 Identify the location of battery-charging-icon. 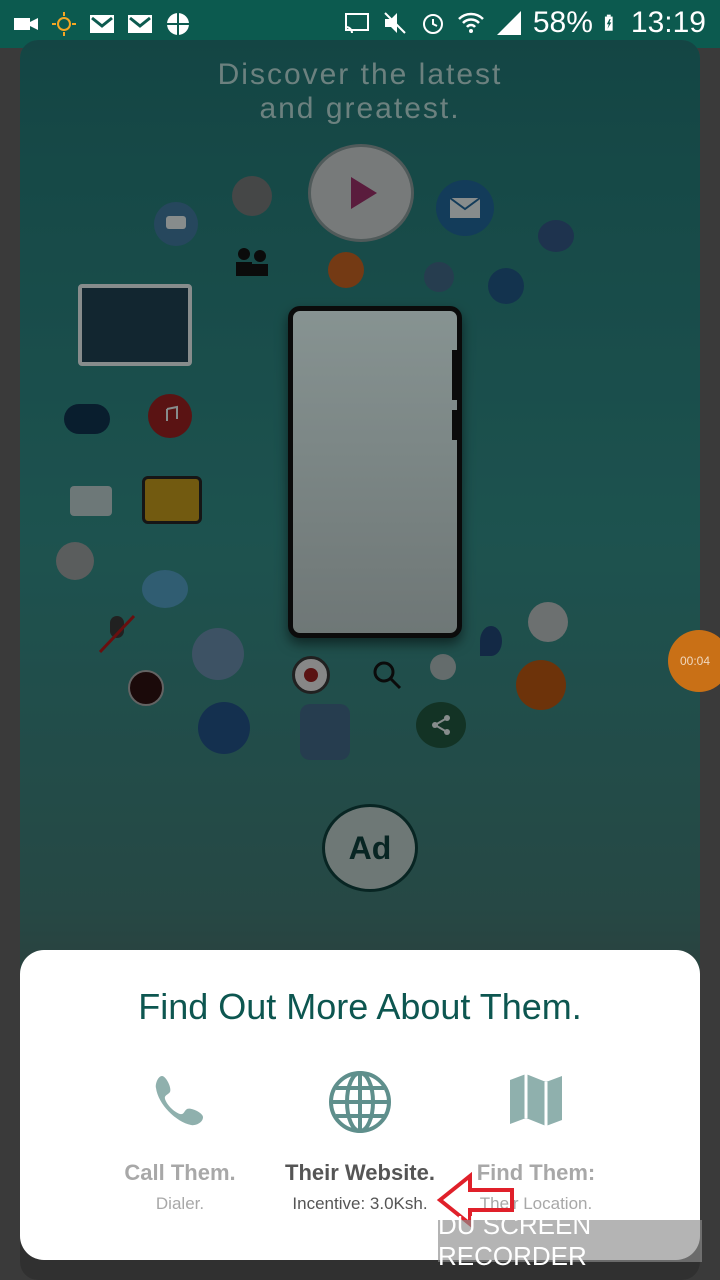
(608, 22).